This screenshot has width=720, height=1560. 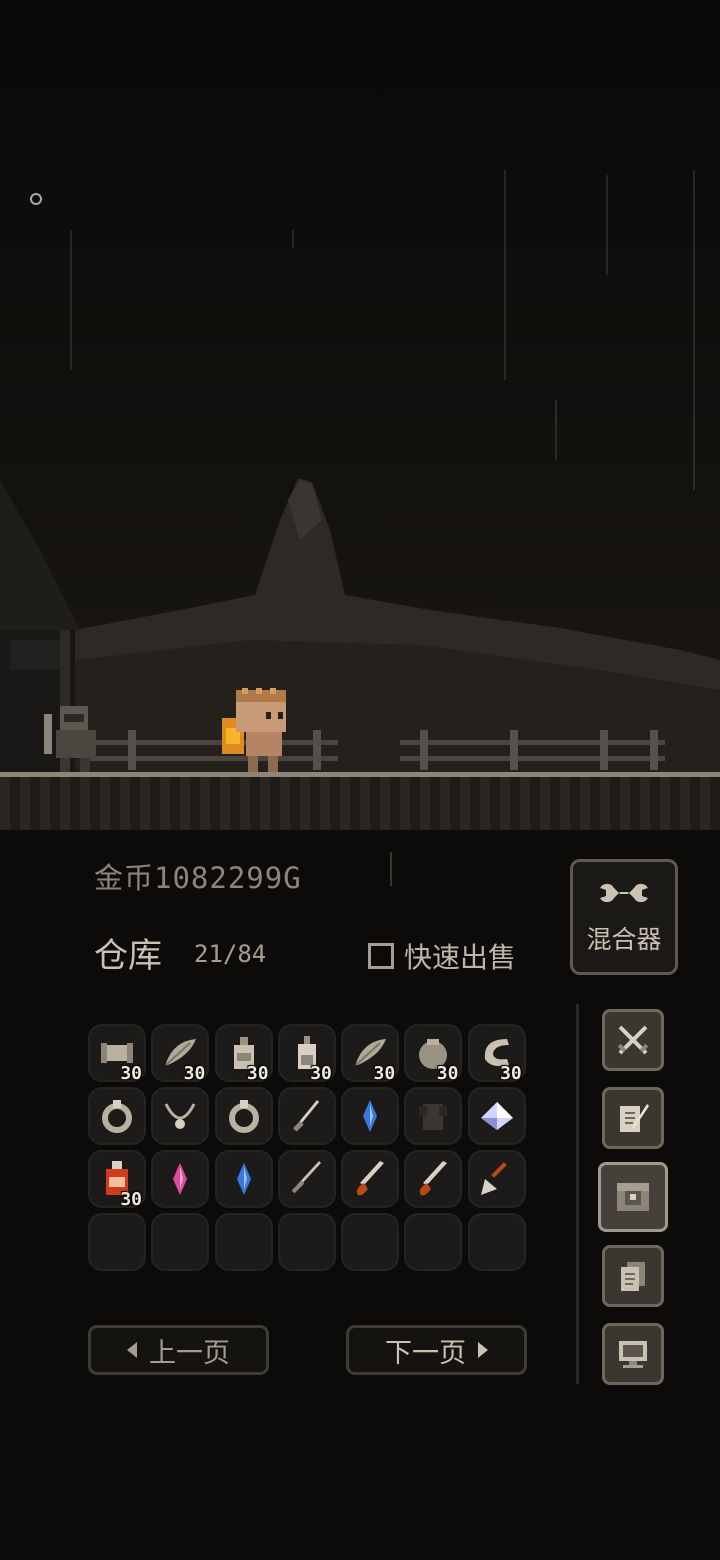 I want to click on prev-page-label: 上一页, so click(x=189, y=1353).